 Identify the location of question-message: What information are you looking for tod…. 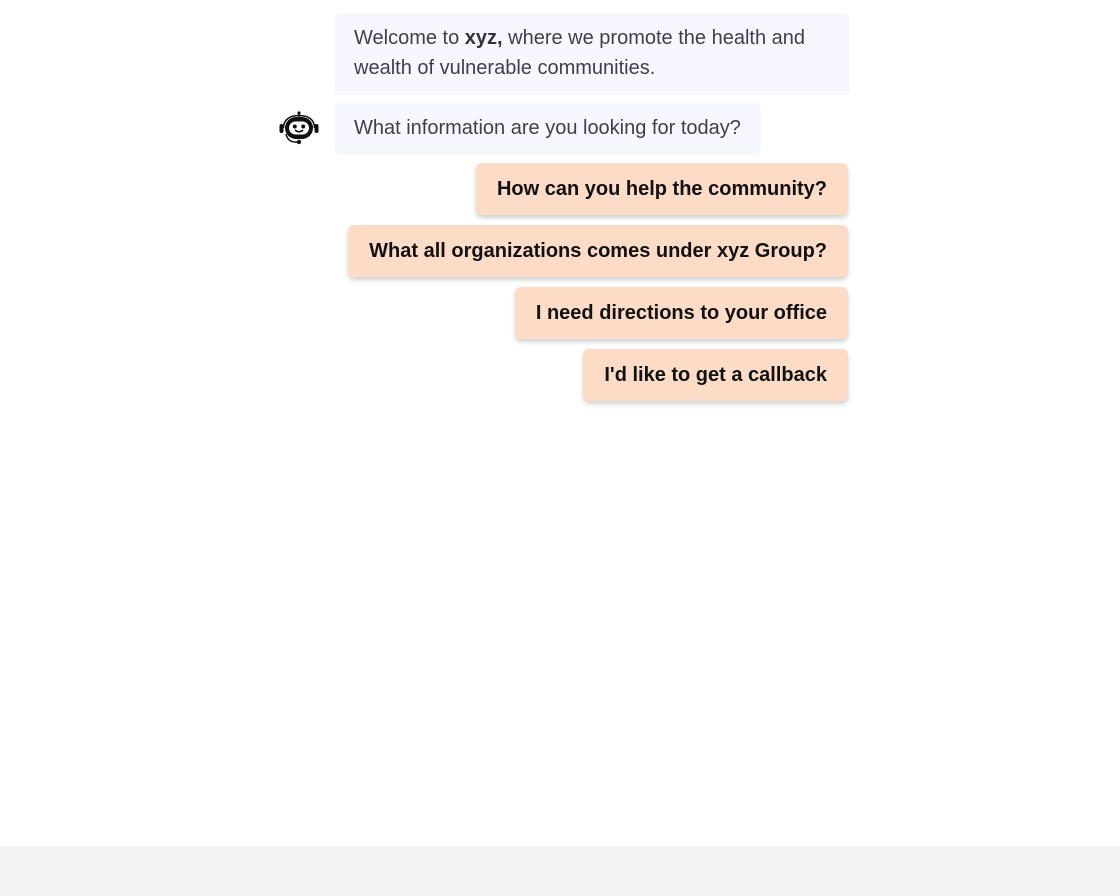
(547, 129).